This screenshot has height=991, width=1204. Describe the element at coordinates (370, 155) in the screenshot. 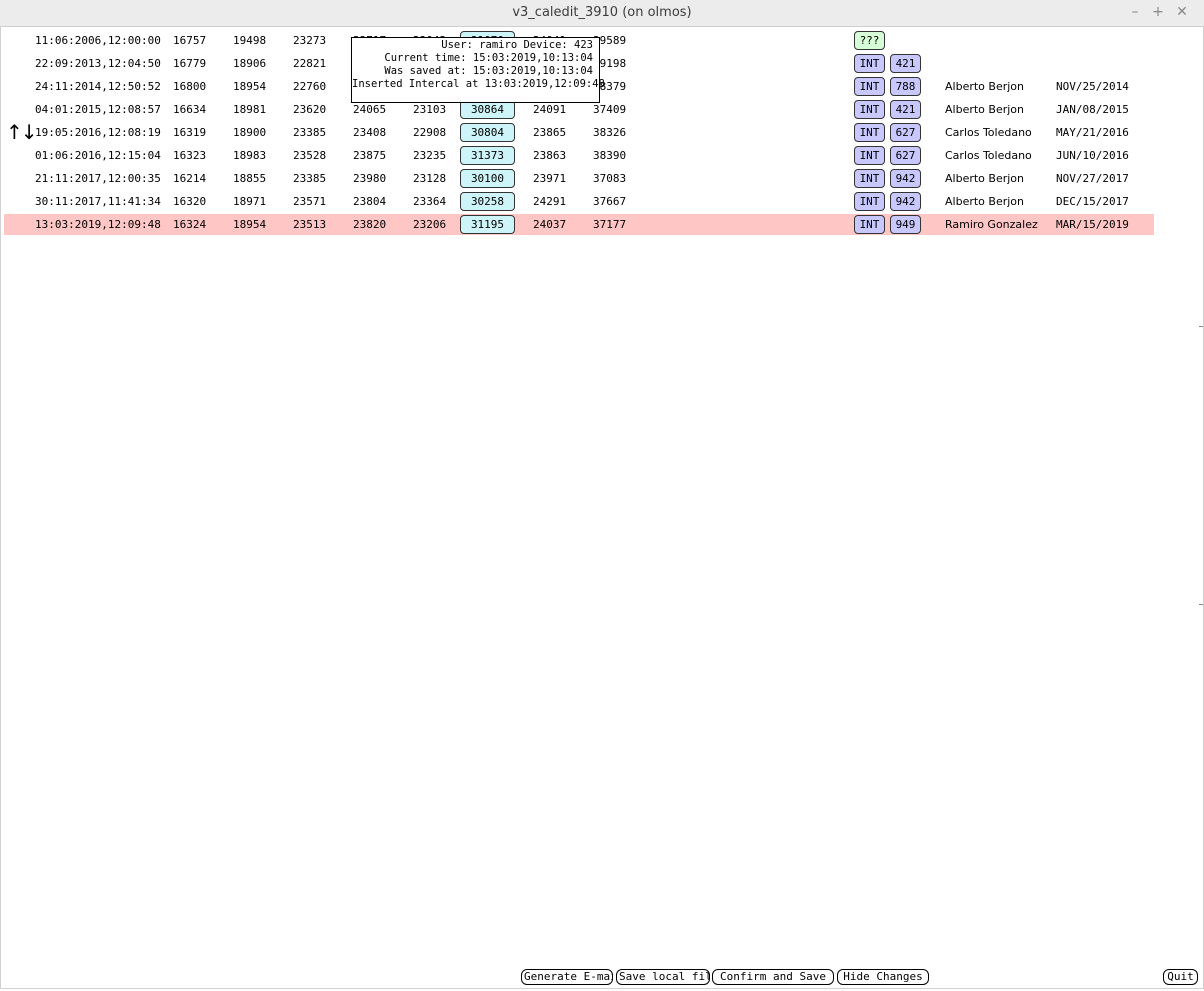

I see `row-value-4: 23875` at that location.